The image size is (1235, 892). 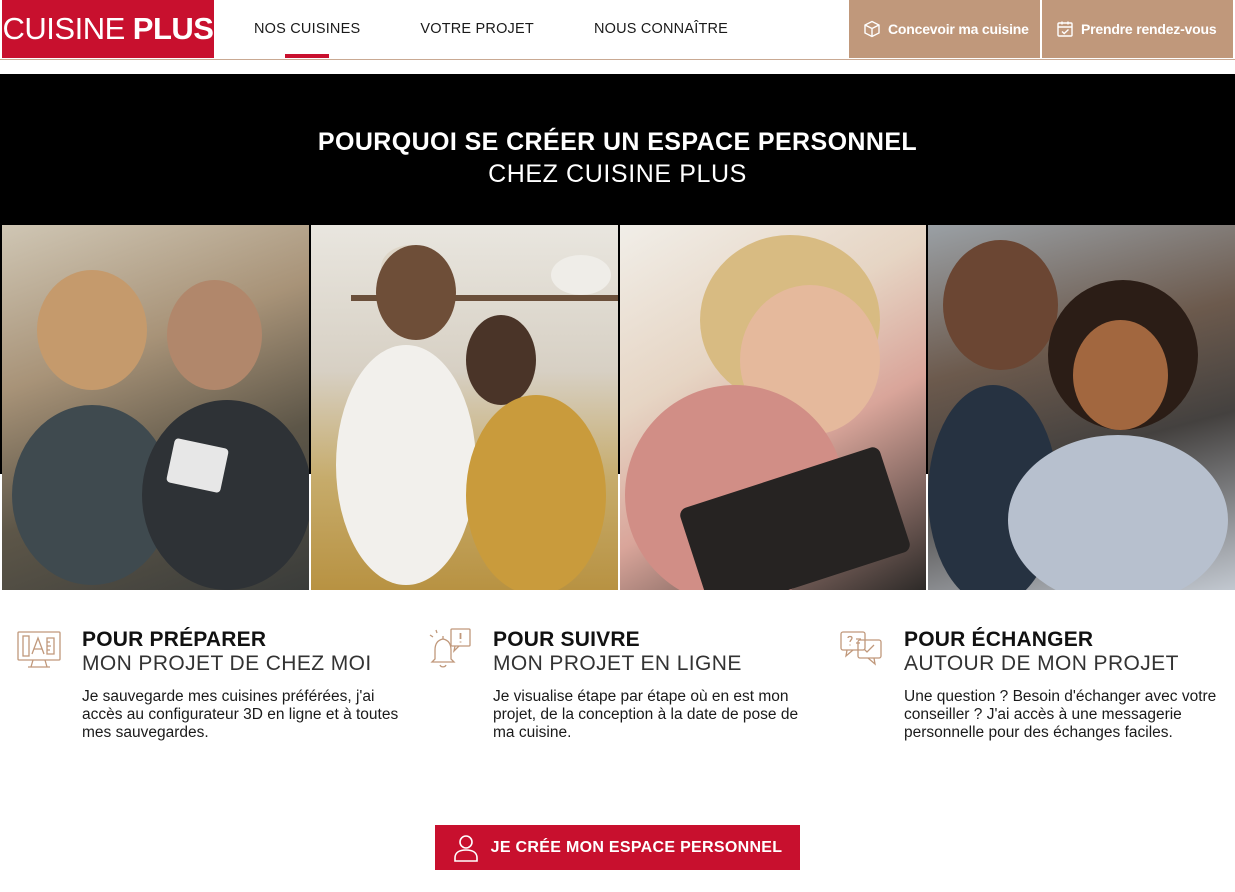 What do you see at coordinates (861, 648) in the screenshot?
I see `chat-bubbles-icon` at bounding box center [861, 648].